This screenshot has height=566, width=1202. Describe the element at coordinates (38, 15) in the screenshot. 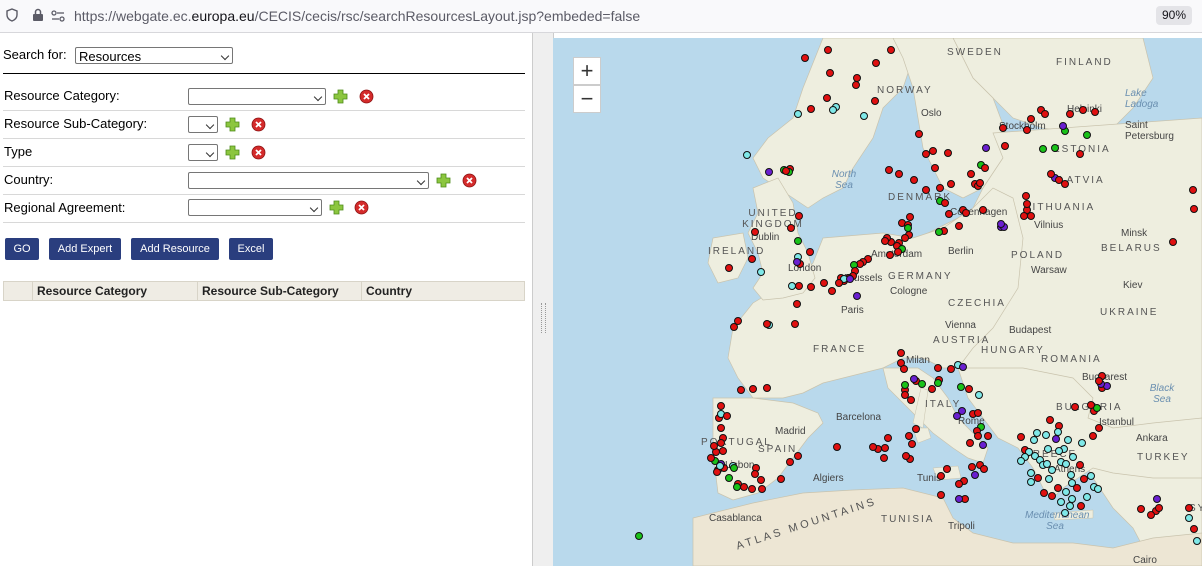

I see `lock-icon` at that location.